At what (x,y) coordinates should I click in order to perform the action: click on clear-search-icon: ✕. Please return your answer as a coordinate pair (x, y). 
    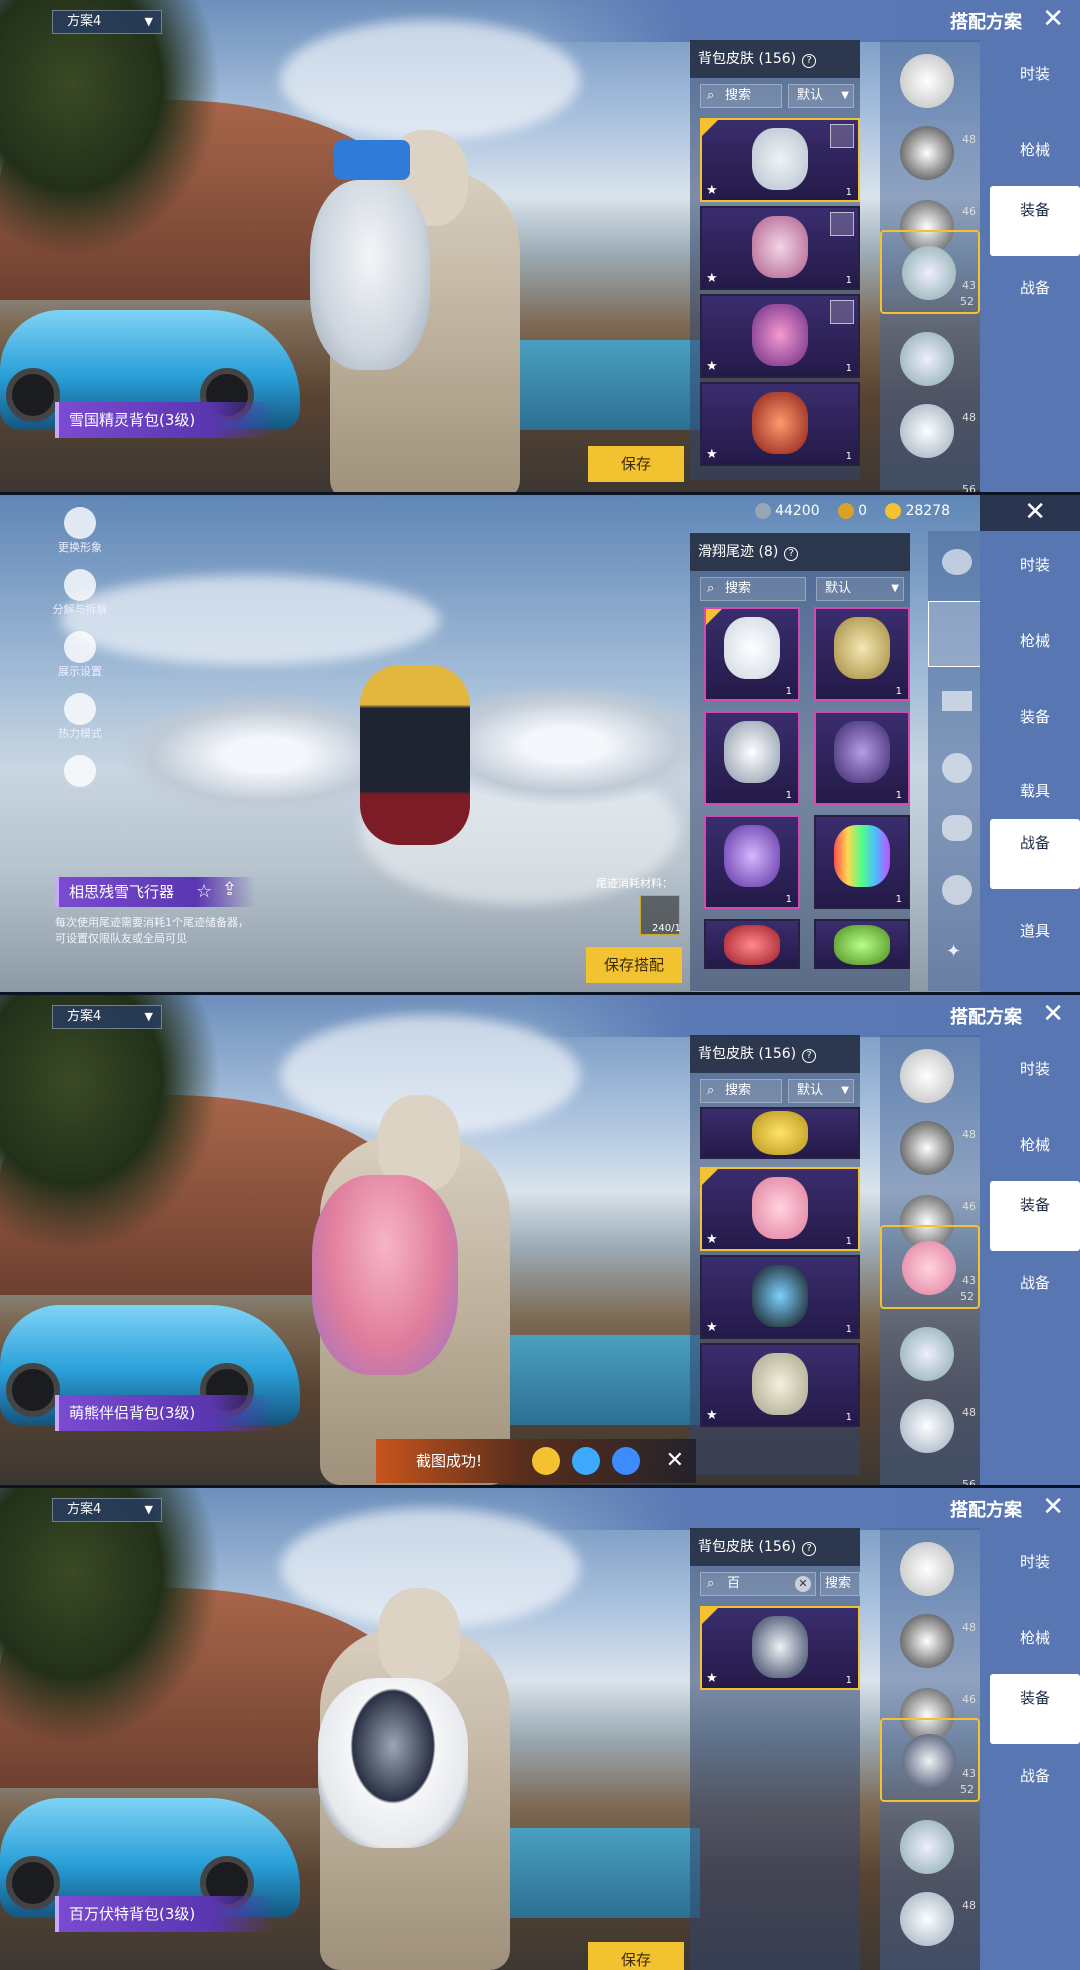
    Looking at the image, I should click on (803, 1584).